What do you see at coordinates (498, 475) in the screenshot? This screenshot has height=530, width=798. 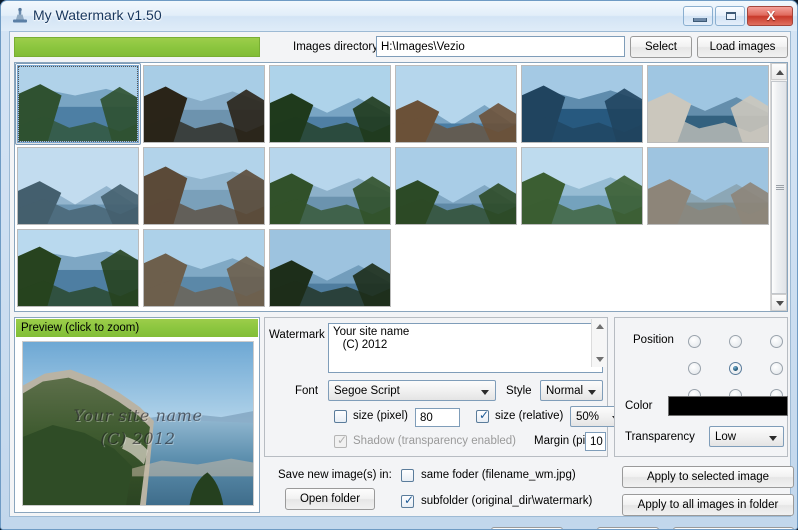 I see `same-folder-label: same foder (filename_wm.jpg)` at bounding box center [498, 475].